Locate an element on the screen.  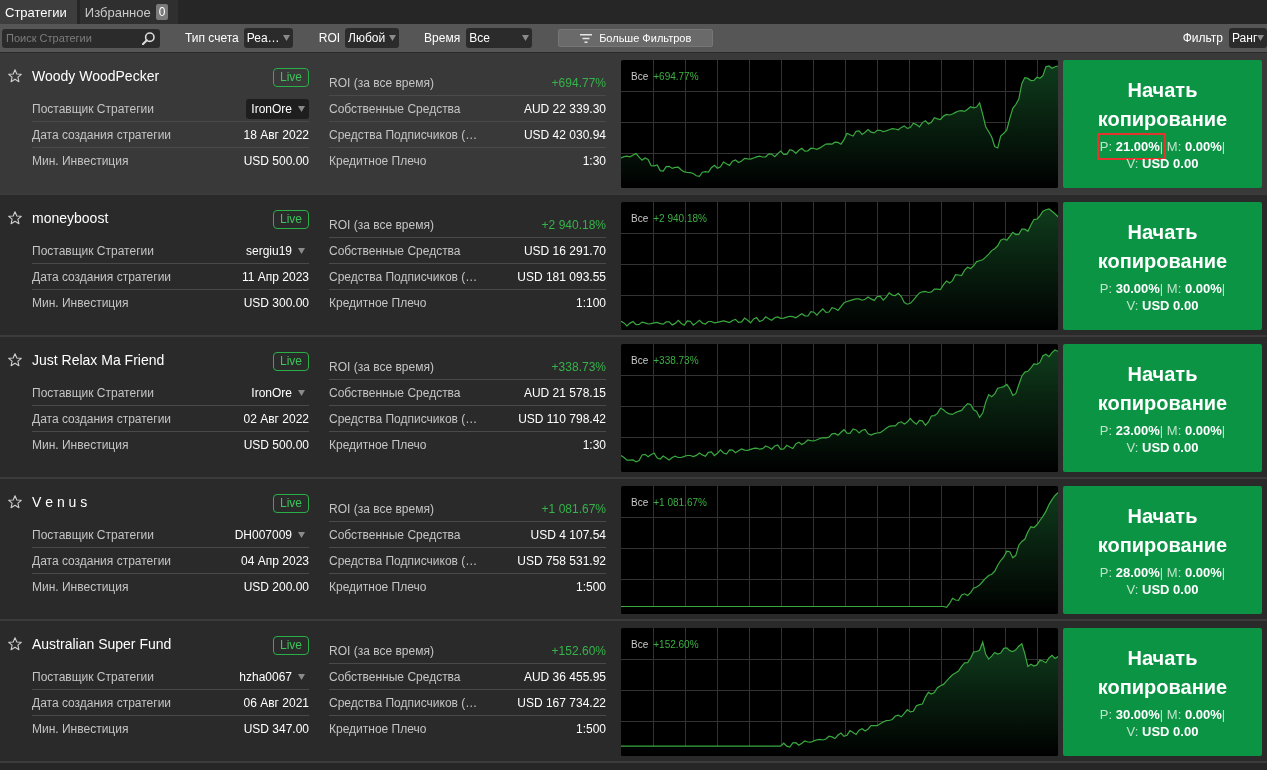
metric-value: USD 42 030.94 is located at coordinates (564, 134).